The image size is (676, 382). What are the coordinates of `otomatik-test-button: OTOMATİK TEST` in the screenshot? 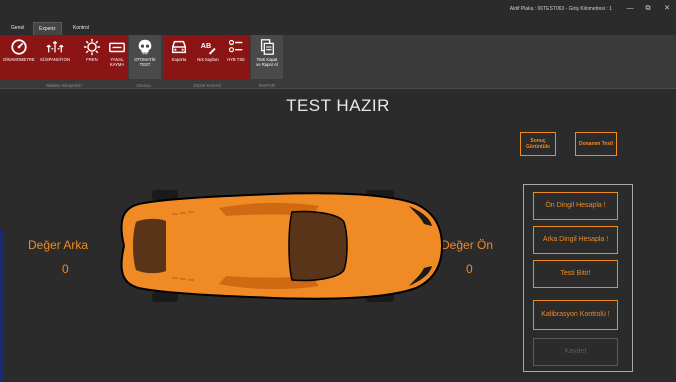 It's located at (145, 52).